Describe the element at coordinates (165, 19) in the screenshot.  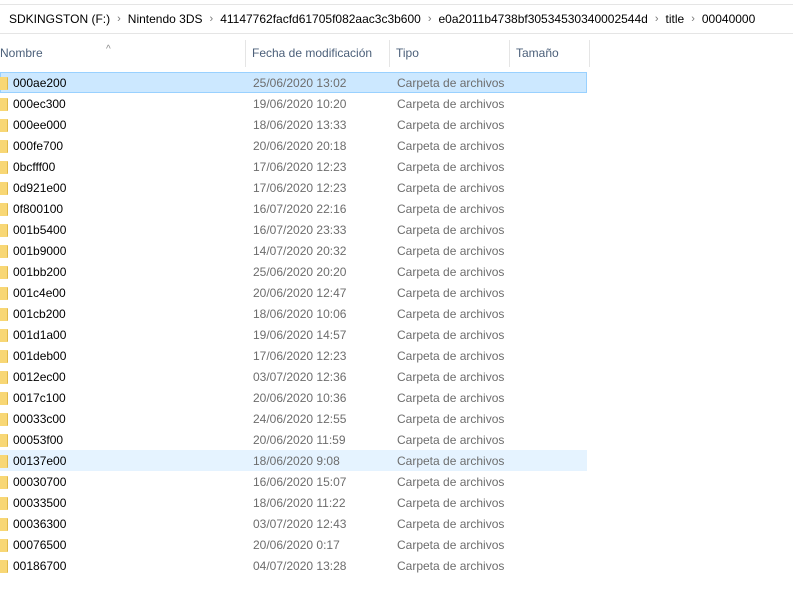
I see `breadcrumb-item: Nintendo 3DS` at that location.